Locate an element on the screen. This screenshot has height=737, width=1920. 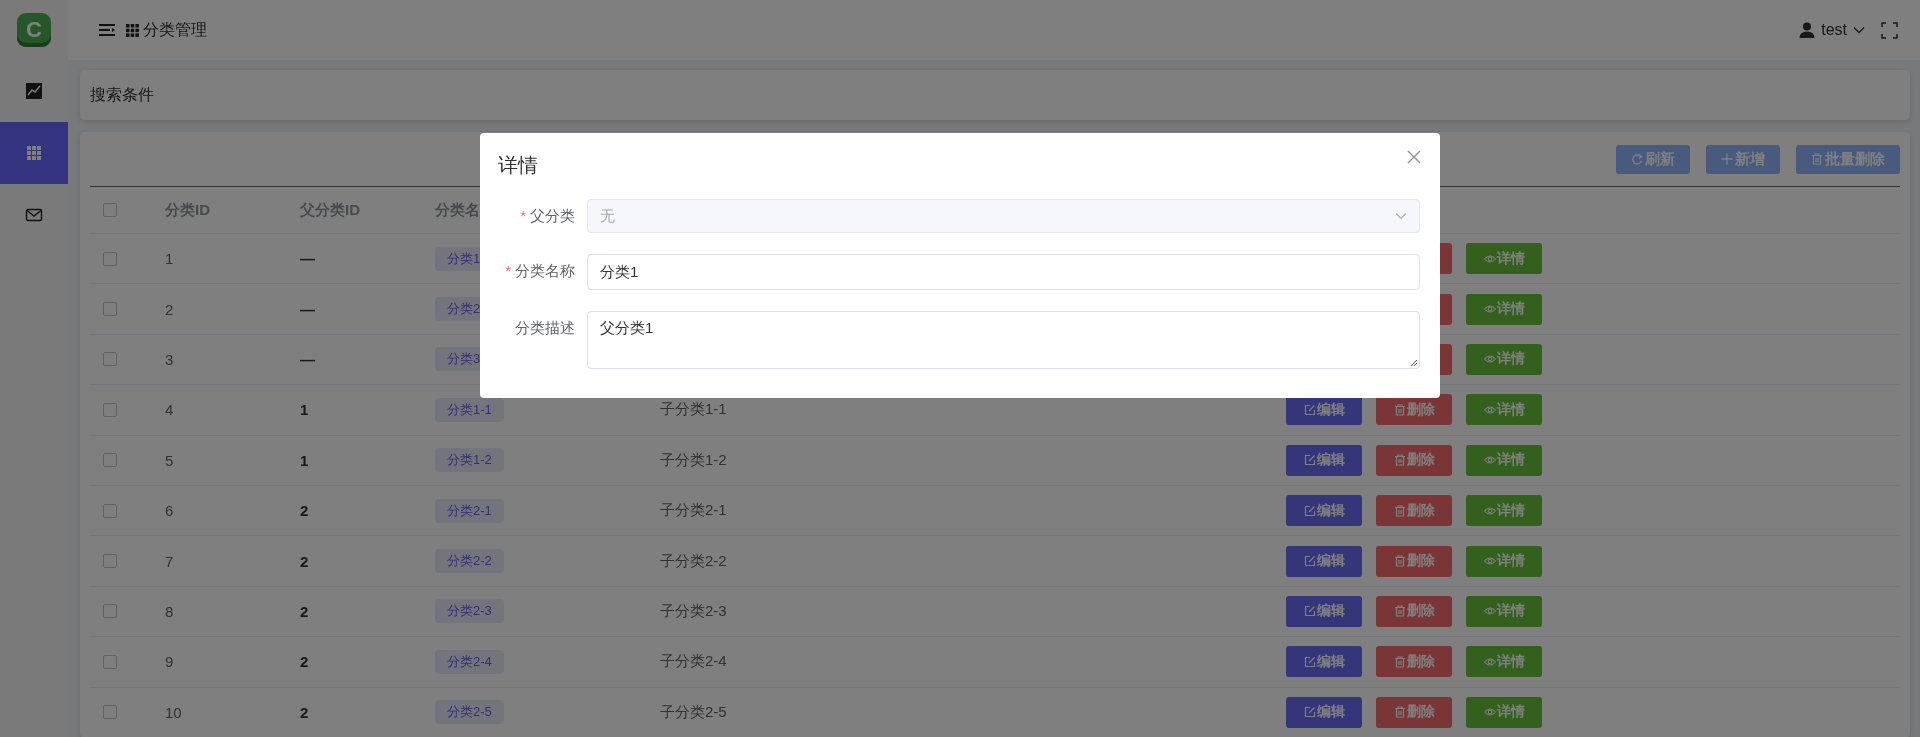
input-field: 分类1 is located at coordinates (1003, 272).